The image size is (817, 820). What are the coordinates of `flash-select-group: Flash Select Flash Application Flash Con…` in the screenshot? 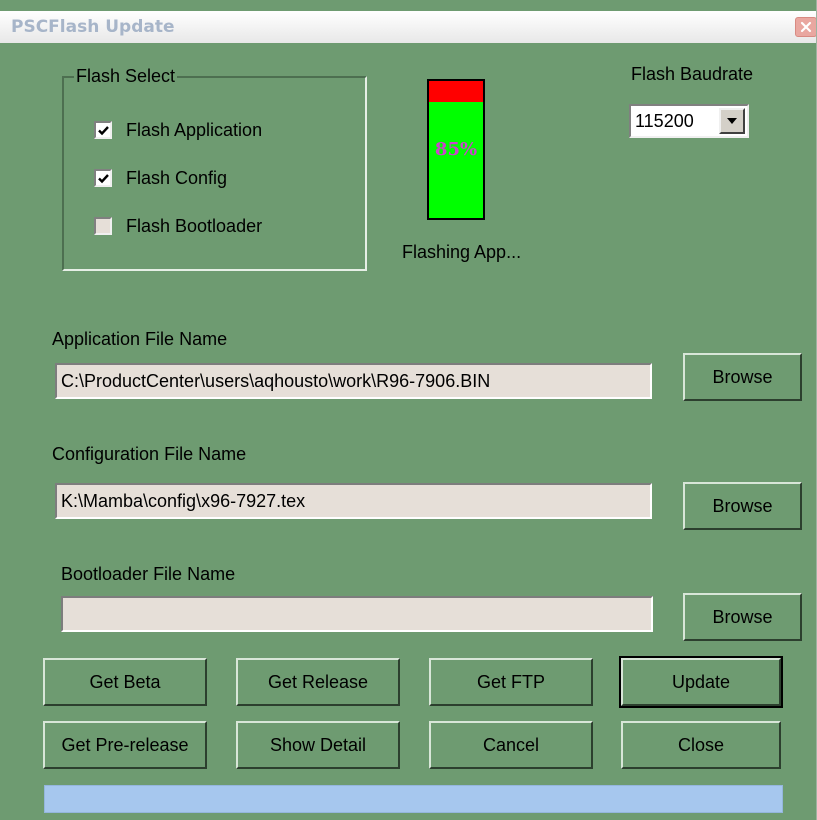 It's located at (214, 168).